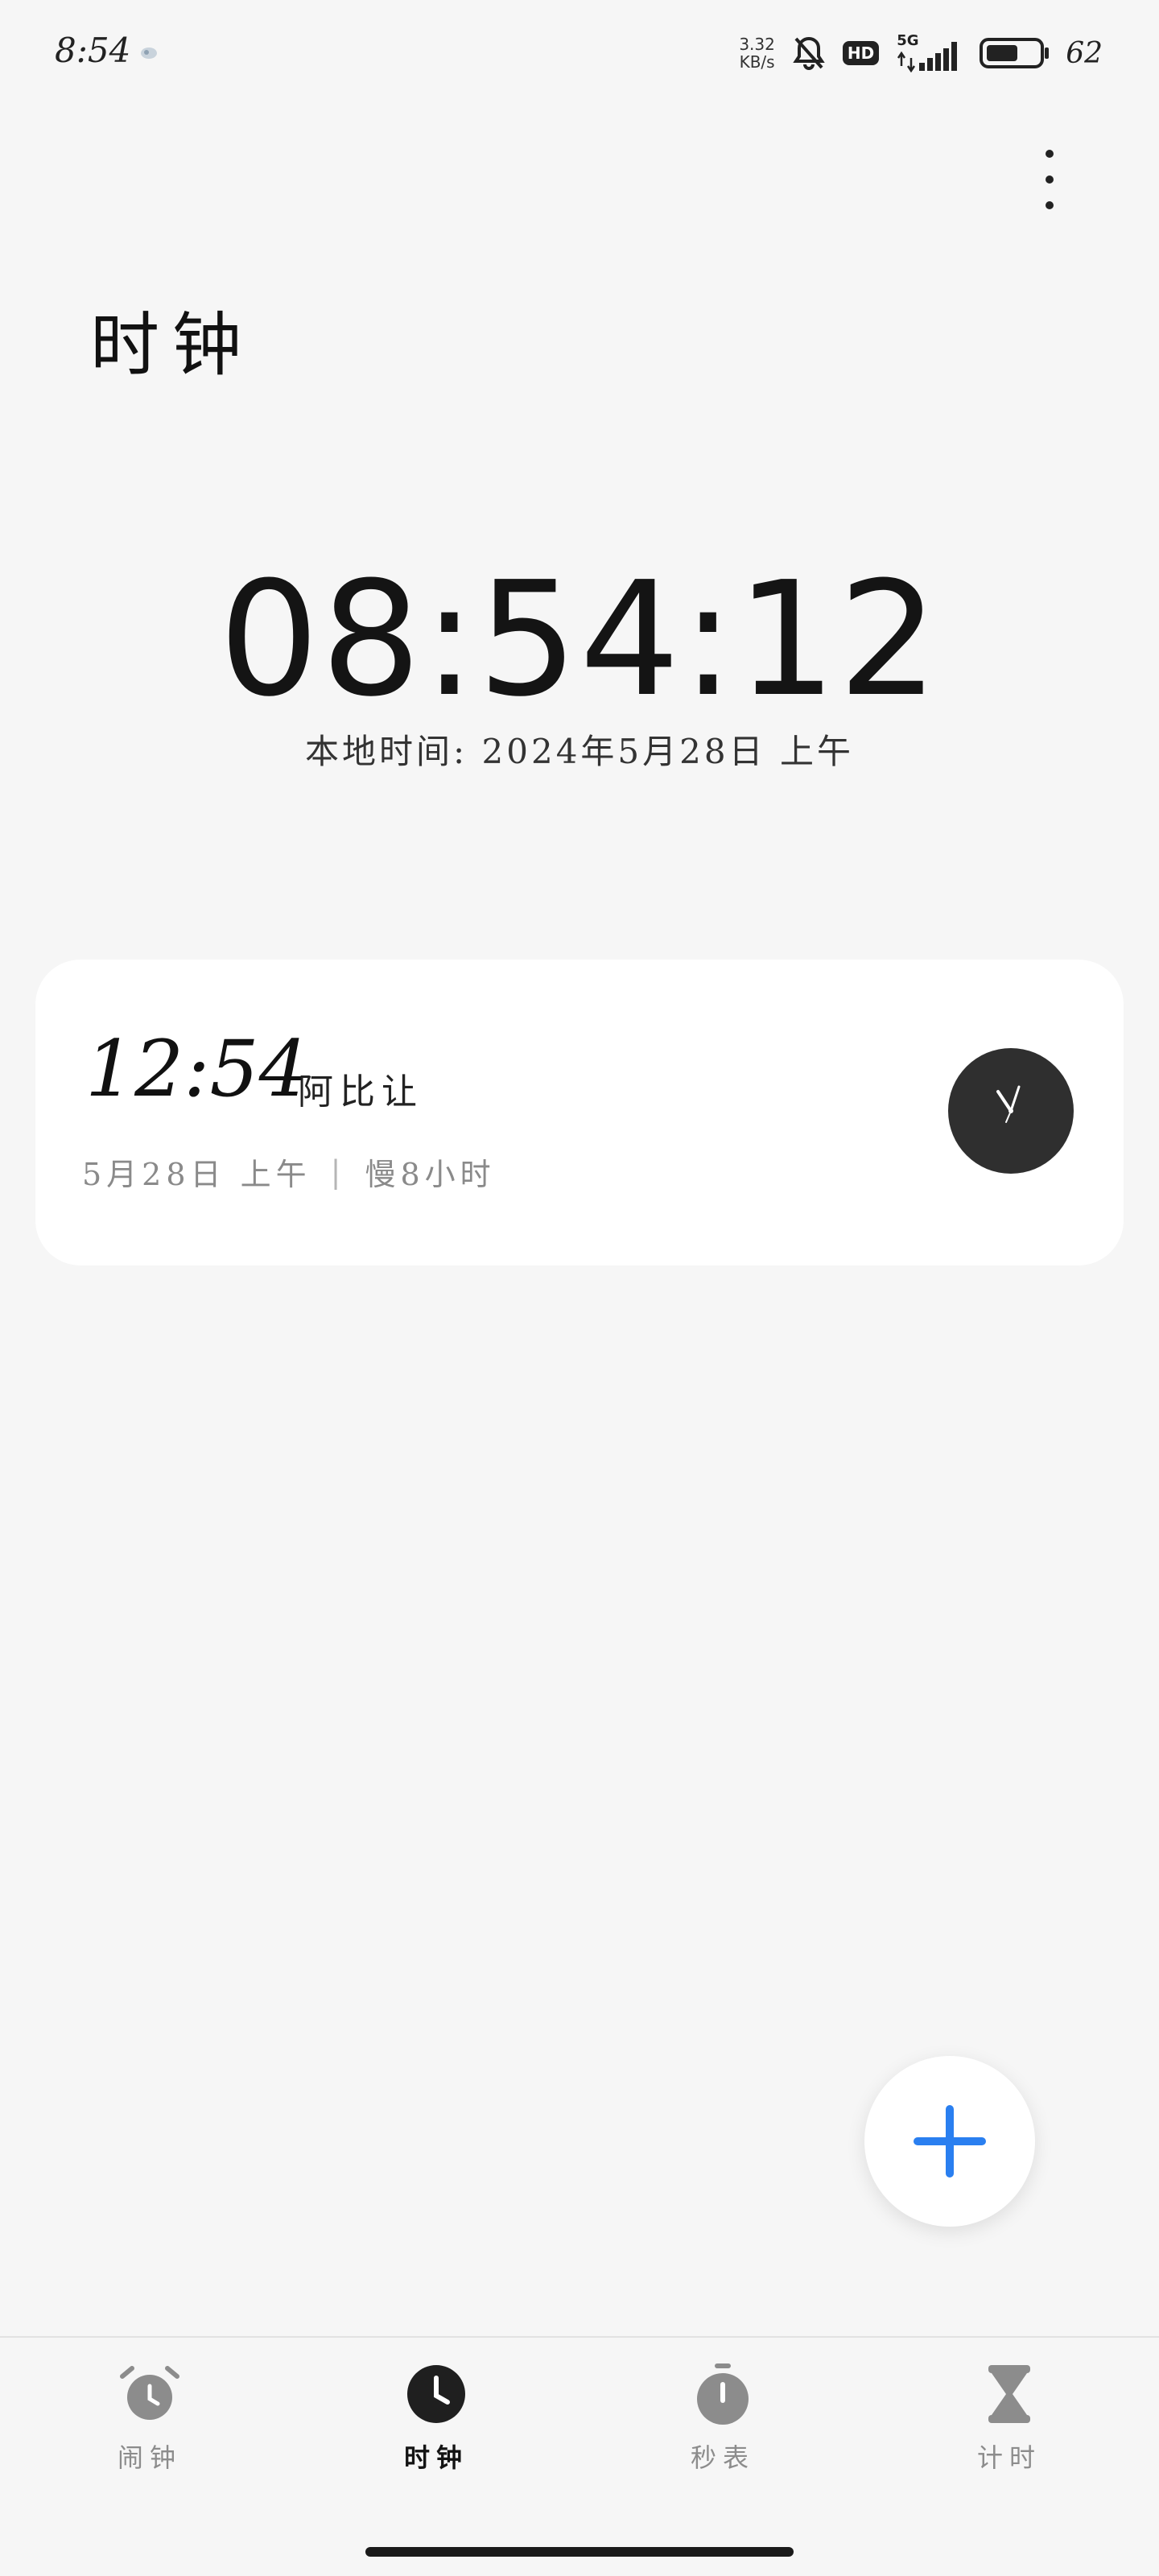  Describe the element at coordinates (93, 50) in the screenshot. I see `status-time: 8:54` at that location.